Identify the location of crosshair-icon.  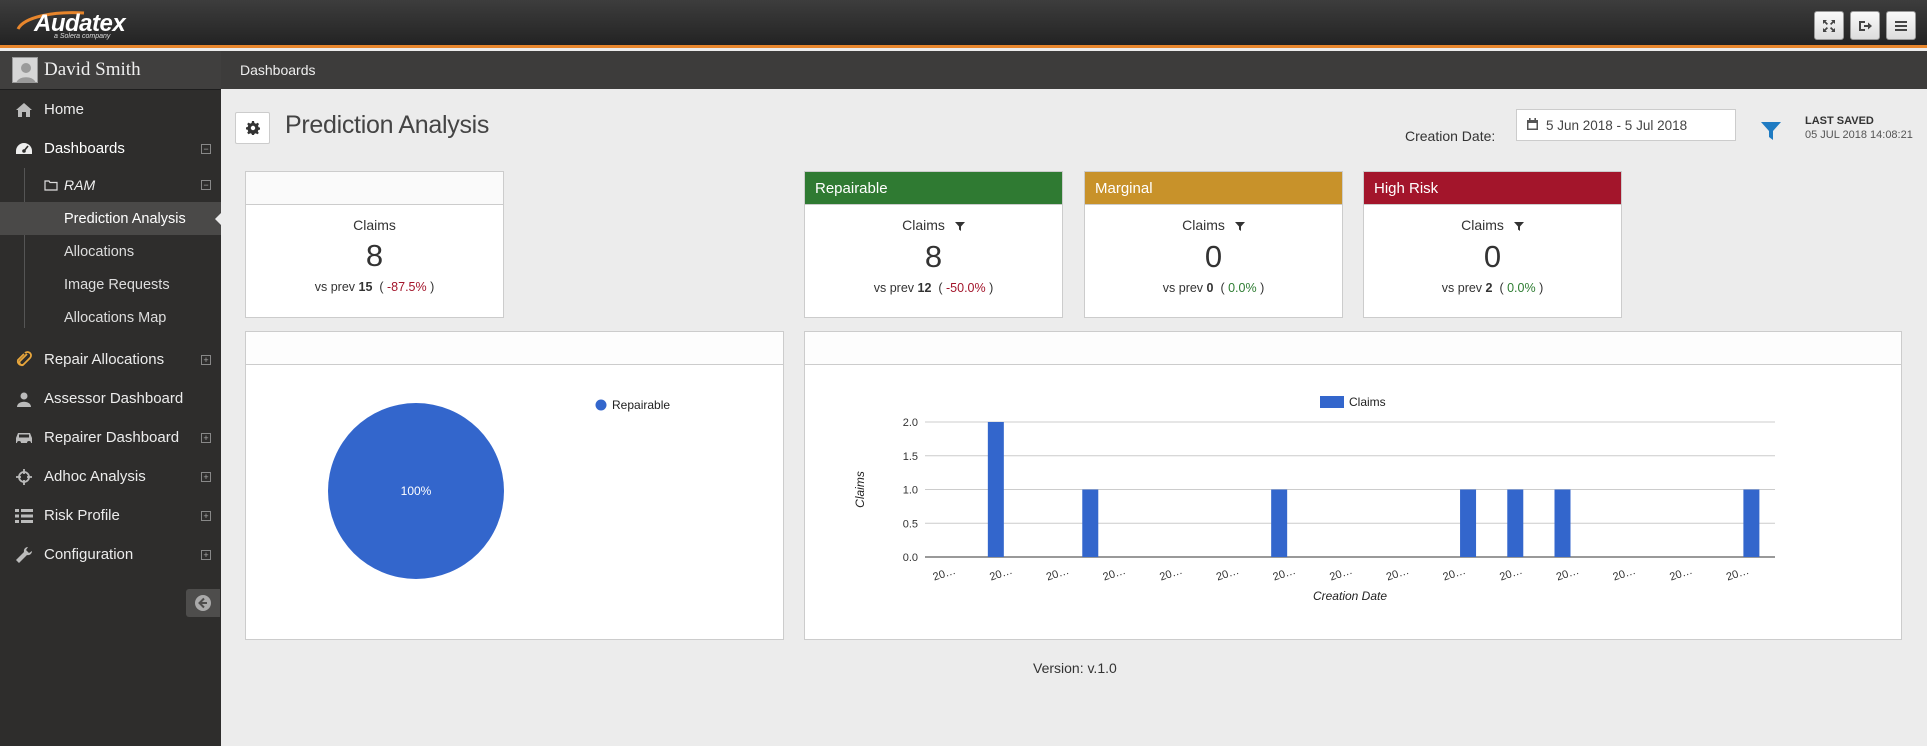
(24, 477).